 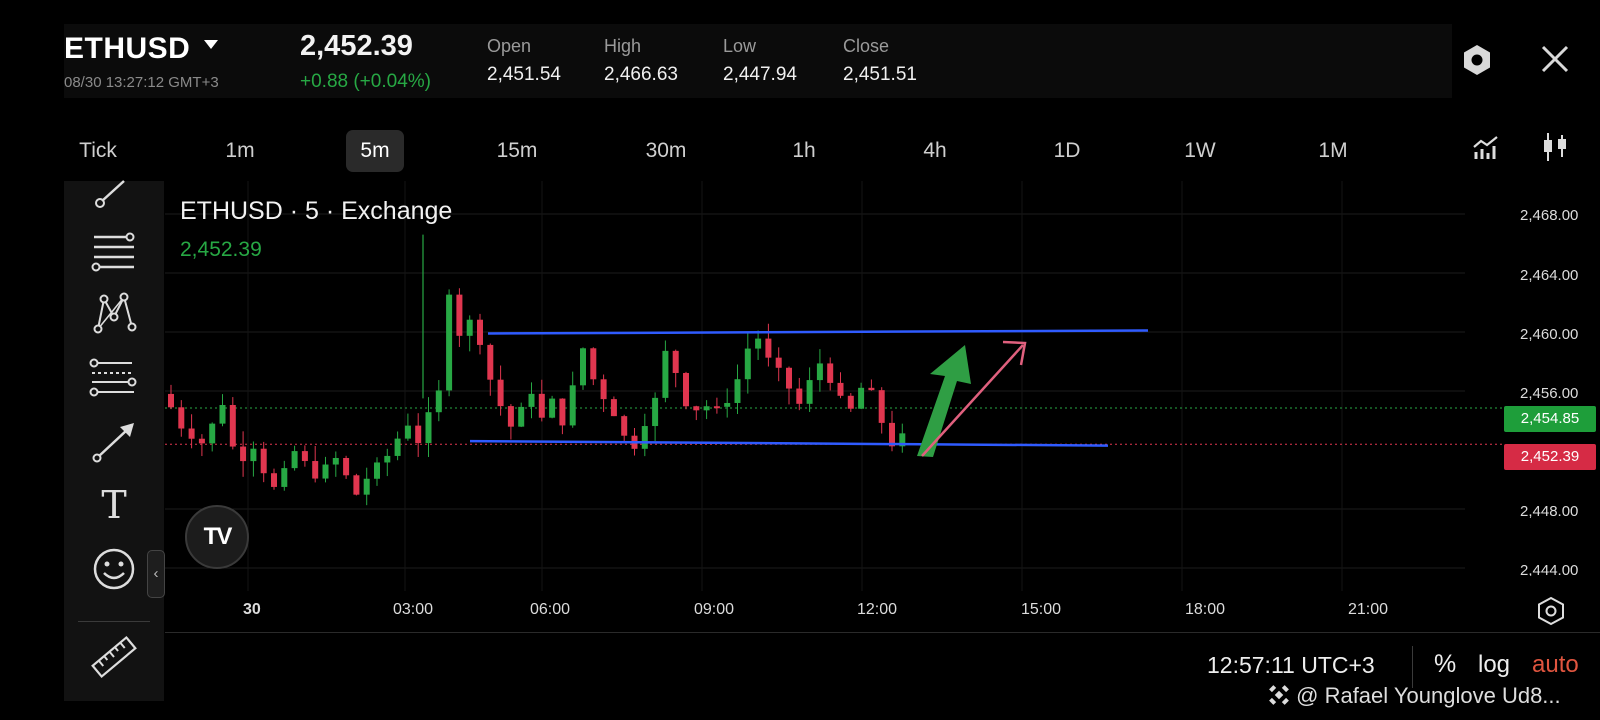 What do you see at coordinates (413, 609) in the screenshot?
I see `x-tick-label: 03:00` at bounding box center [413, 609].